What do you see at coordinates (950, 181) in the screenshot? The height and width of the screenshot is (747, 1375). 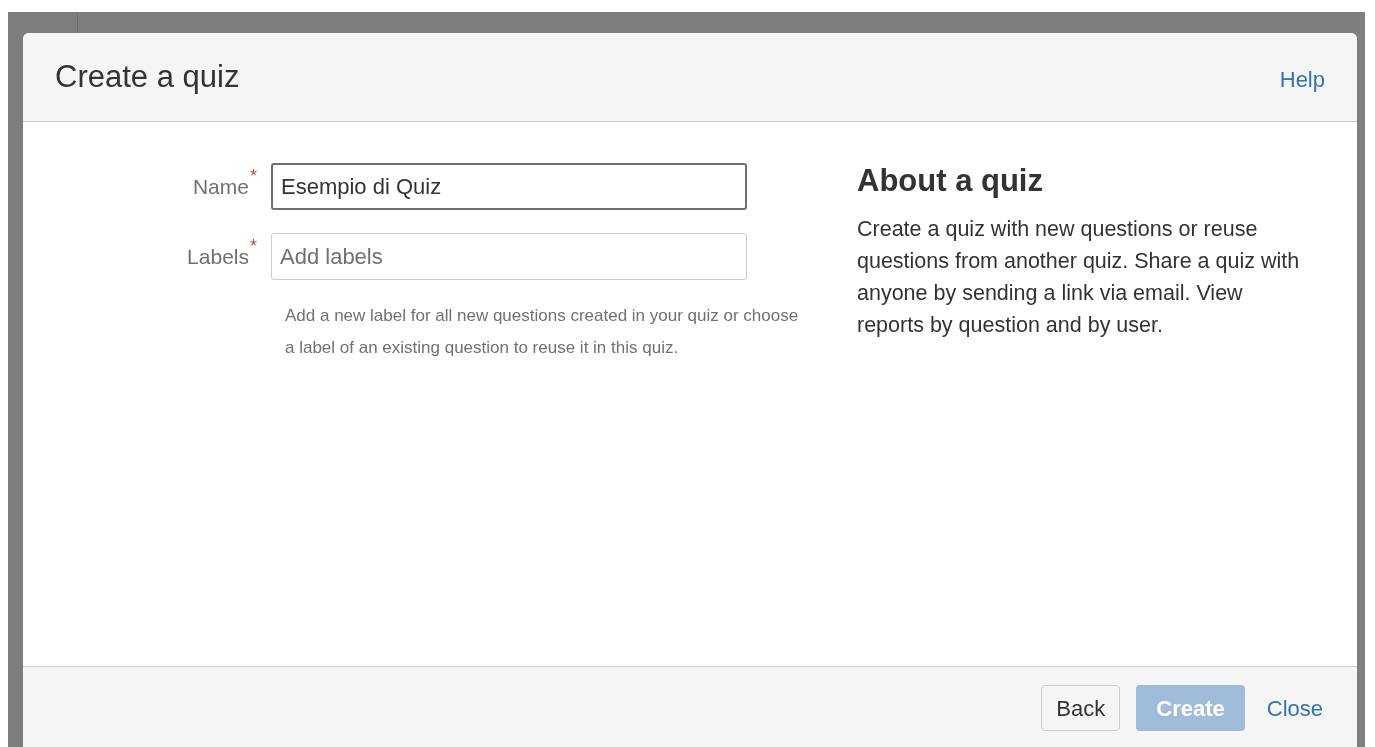 I see `about-heading: About a quiz` at bounding box center [950, 181].